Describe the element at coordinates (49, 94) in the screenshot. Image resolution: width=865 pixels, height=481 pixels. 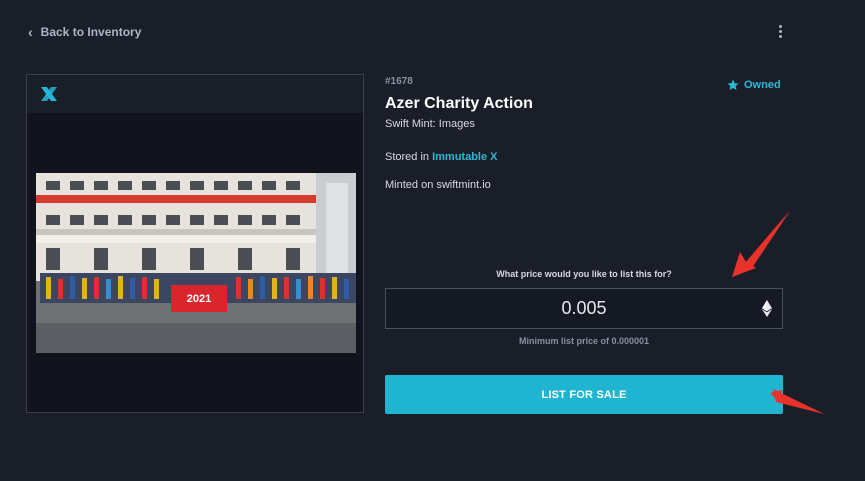
I see `immutable-x-logo-icon` at that location.